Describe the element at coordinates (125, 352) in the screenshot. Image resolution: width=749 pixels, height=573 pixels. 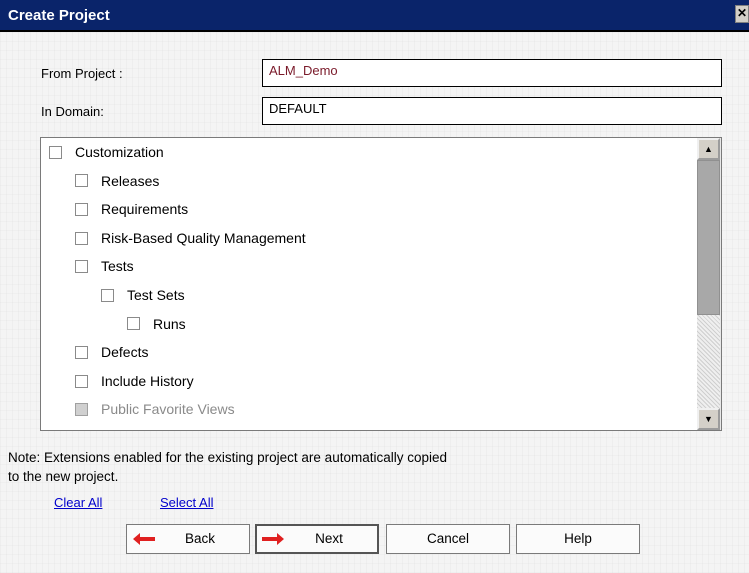
I see `tree-item-label: Defects` at that location.